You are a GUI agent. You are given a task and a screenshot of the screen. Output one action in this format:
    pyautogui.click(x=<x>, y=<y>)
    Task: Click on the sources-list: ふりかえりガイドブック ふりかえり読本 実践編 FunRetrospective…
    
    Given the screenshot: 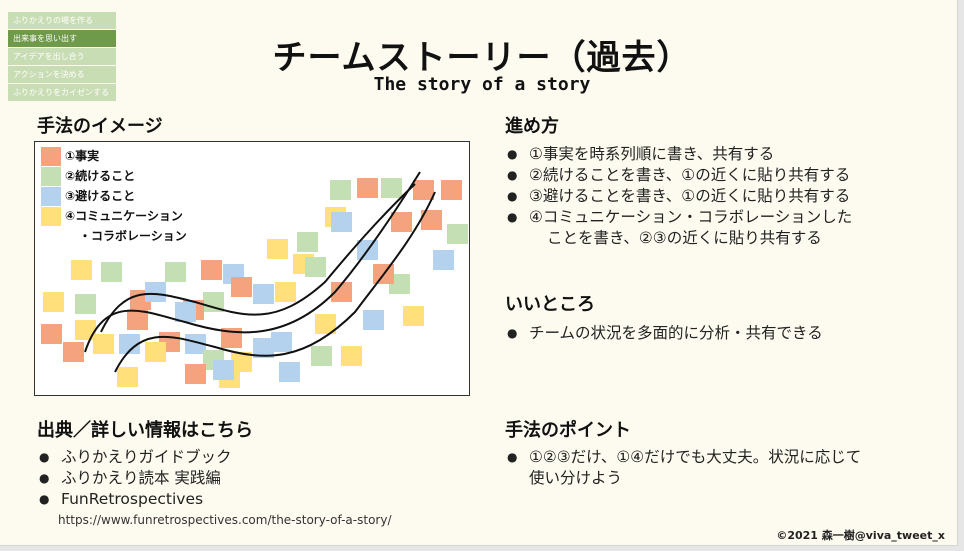 What is the action you would take?
    pyautogui.click(x=247, y=478)
    